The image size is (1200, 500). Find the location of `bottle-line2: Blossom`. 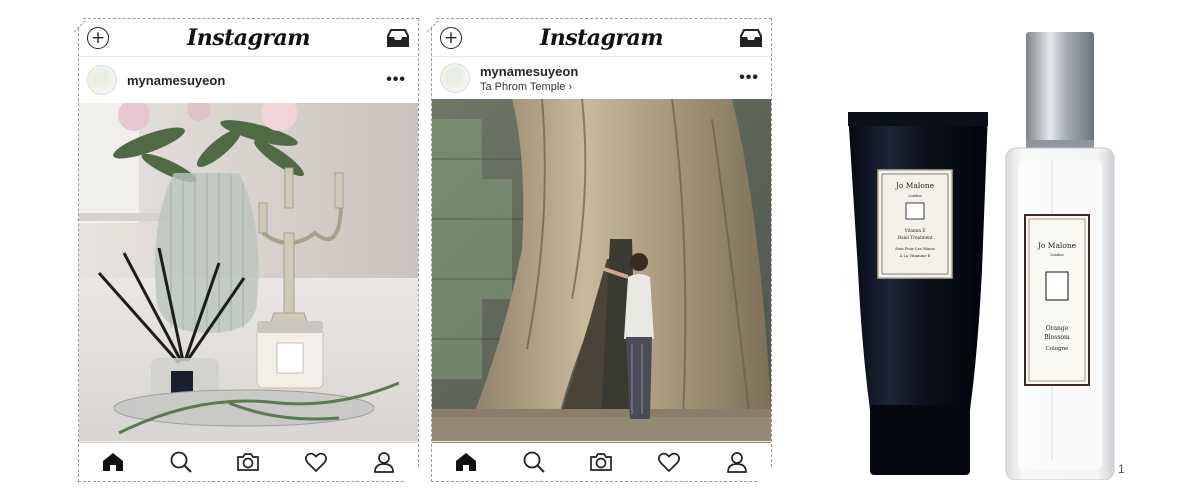

bottle-line2: Blossom is located at coordinates (1057, 337).